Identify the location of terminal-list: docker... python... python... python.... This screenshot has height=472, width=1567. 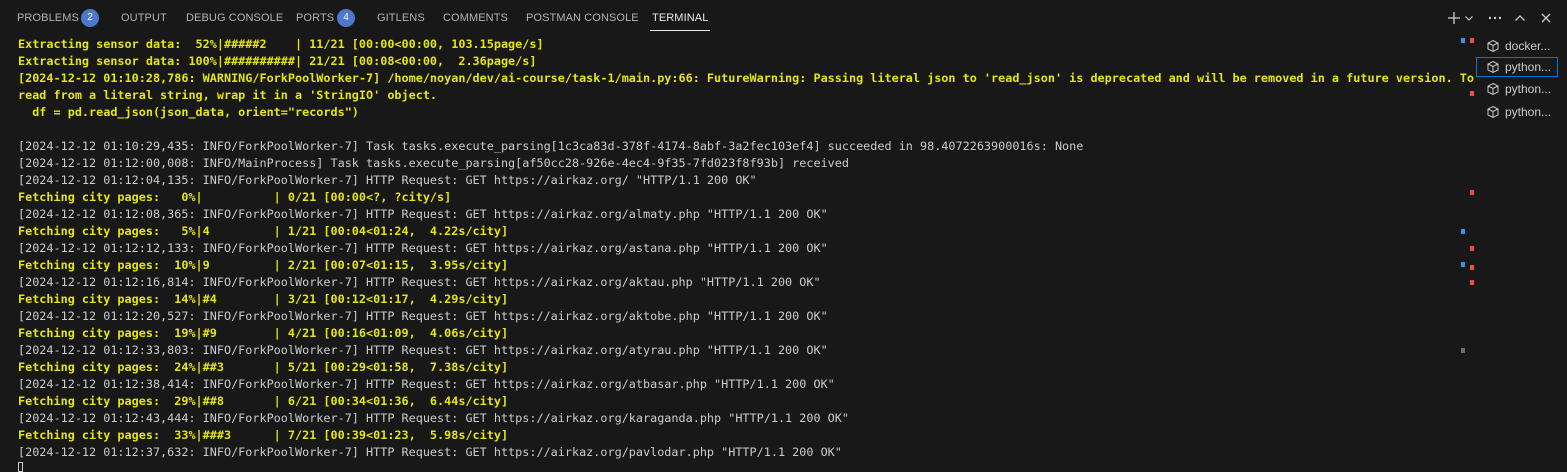
(1521, 252).